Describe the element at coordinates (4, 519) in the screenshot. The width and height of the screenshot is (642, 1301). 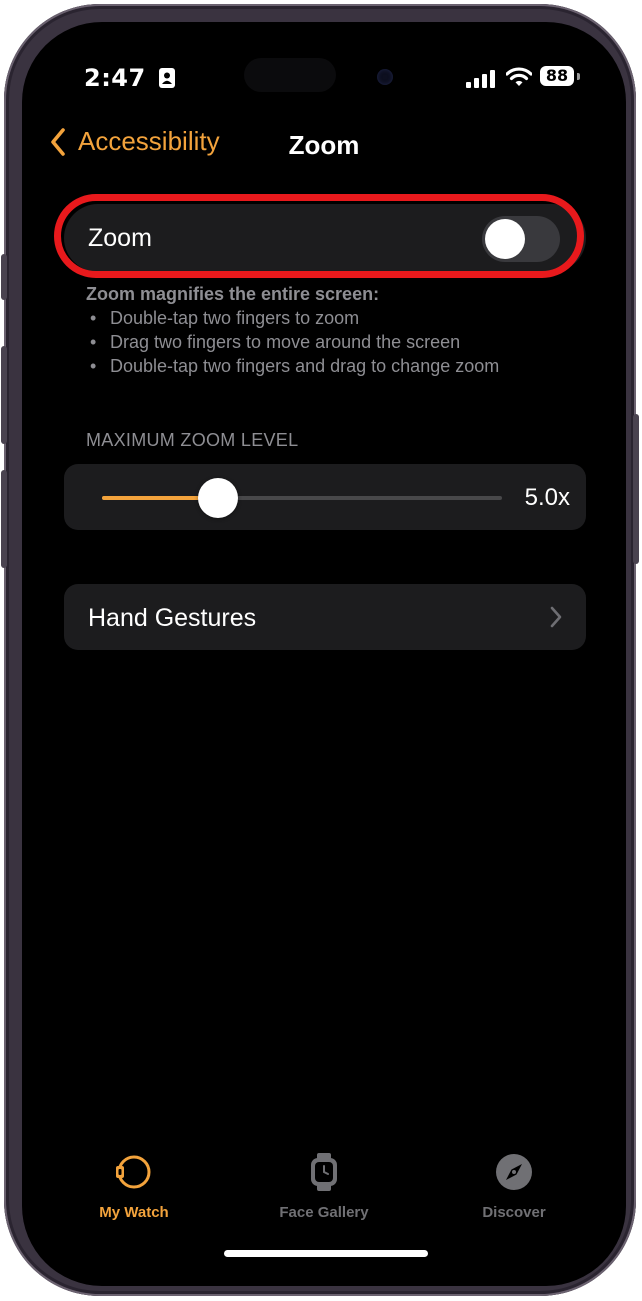
I see `volume-down-button` at that location.